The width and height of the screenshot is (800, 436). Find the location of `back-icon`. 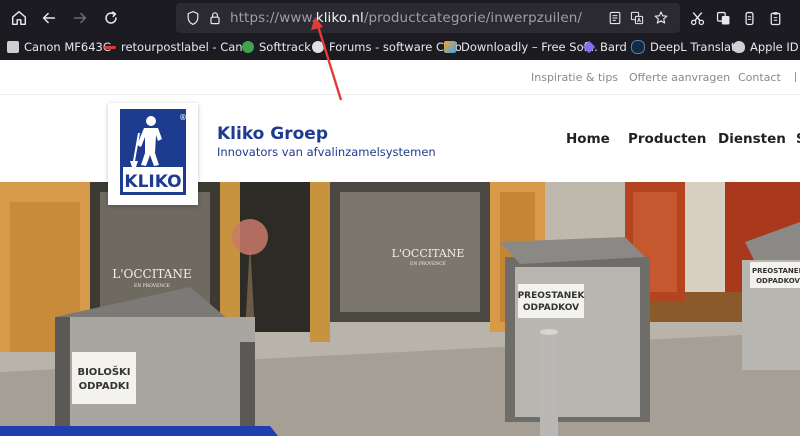

back-icon is located at coordinates (49, 18).